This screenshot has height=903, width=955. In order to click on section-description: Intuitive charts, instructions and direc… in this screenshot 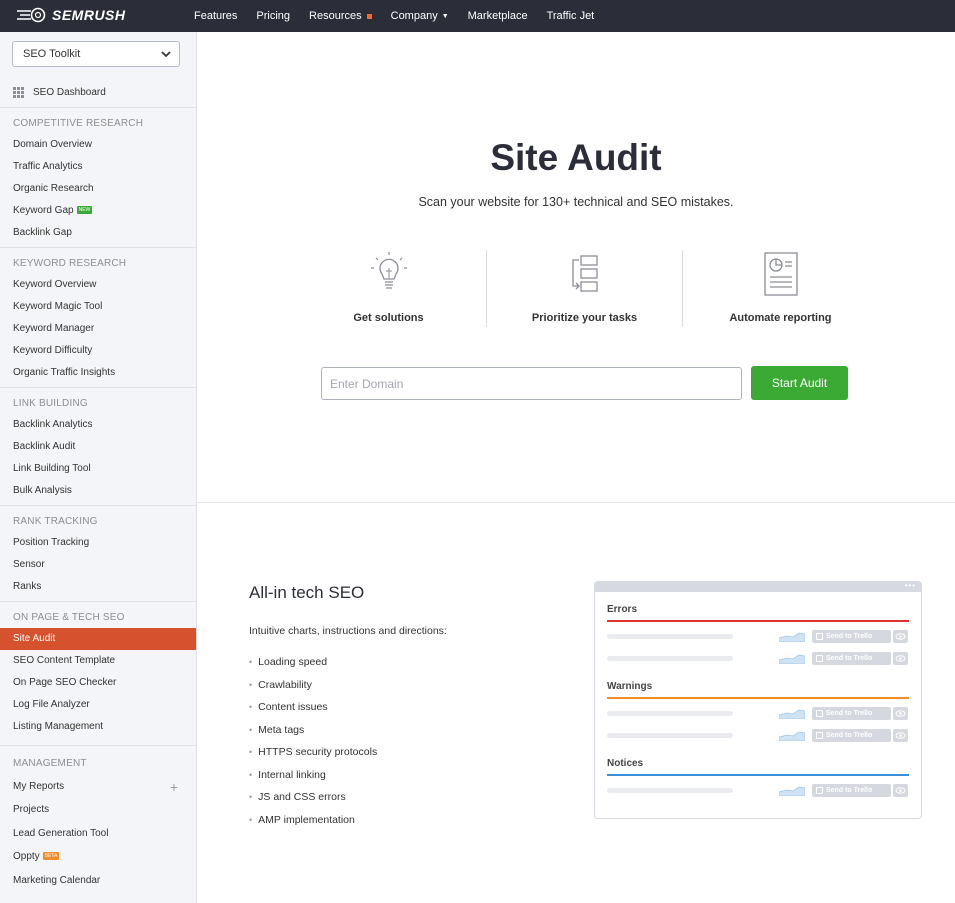, I will do `click(348, 631)`.